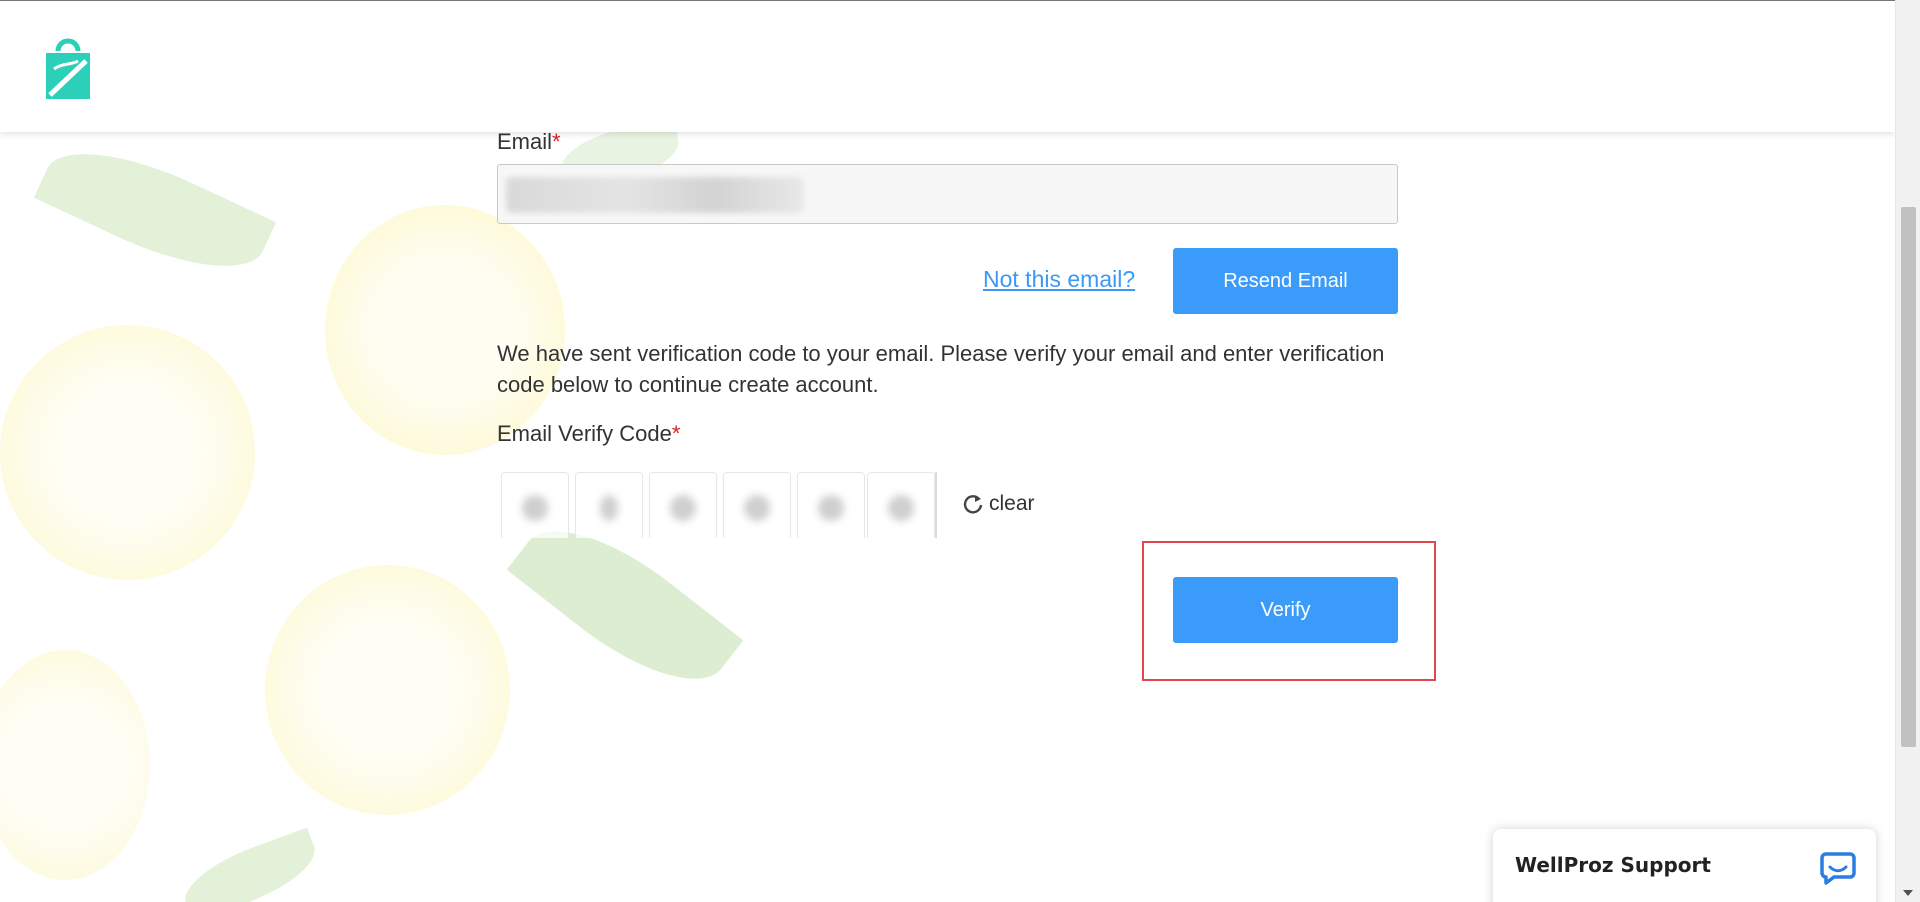 The width and height of the screenshot is (1920, 902). I want to click on clear-button: clear, so click(998, 504).